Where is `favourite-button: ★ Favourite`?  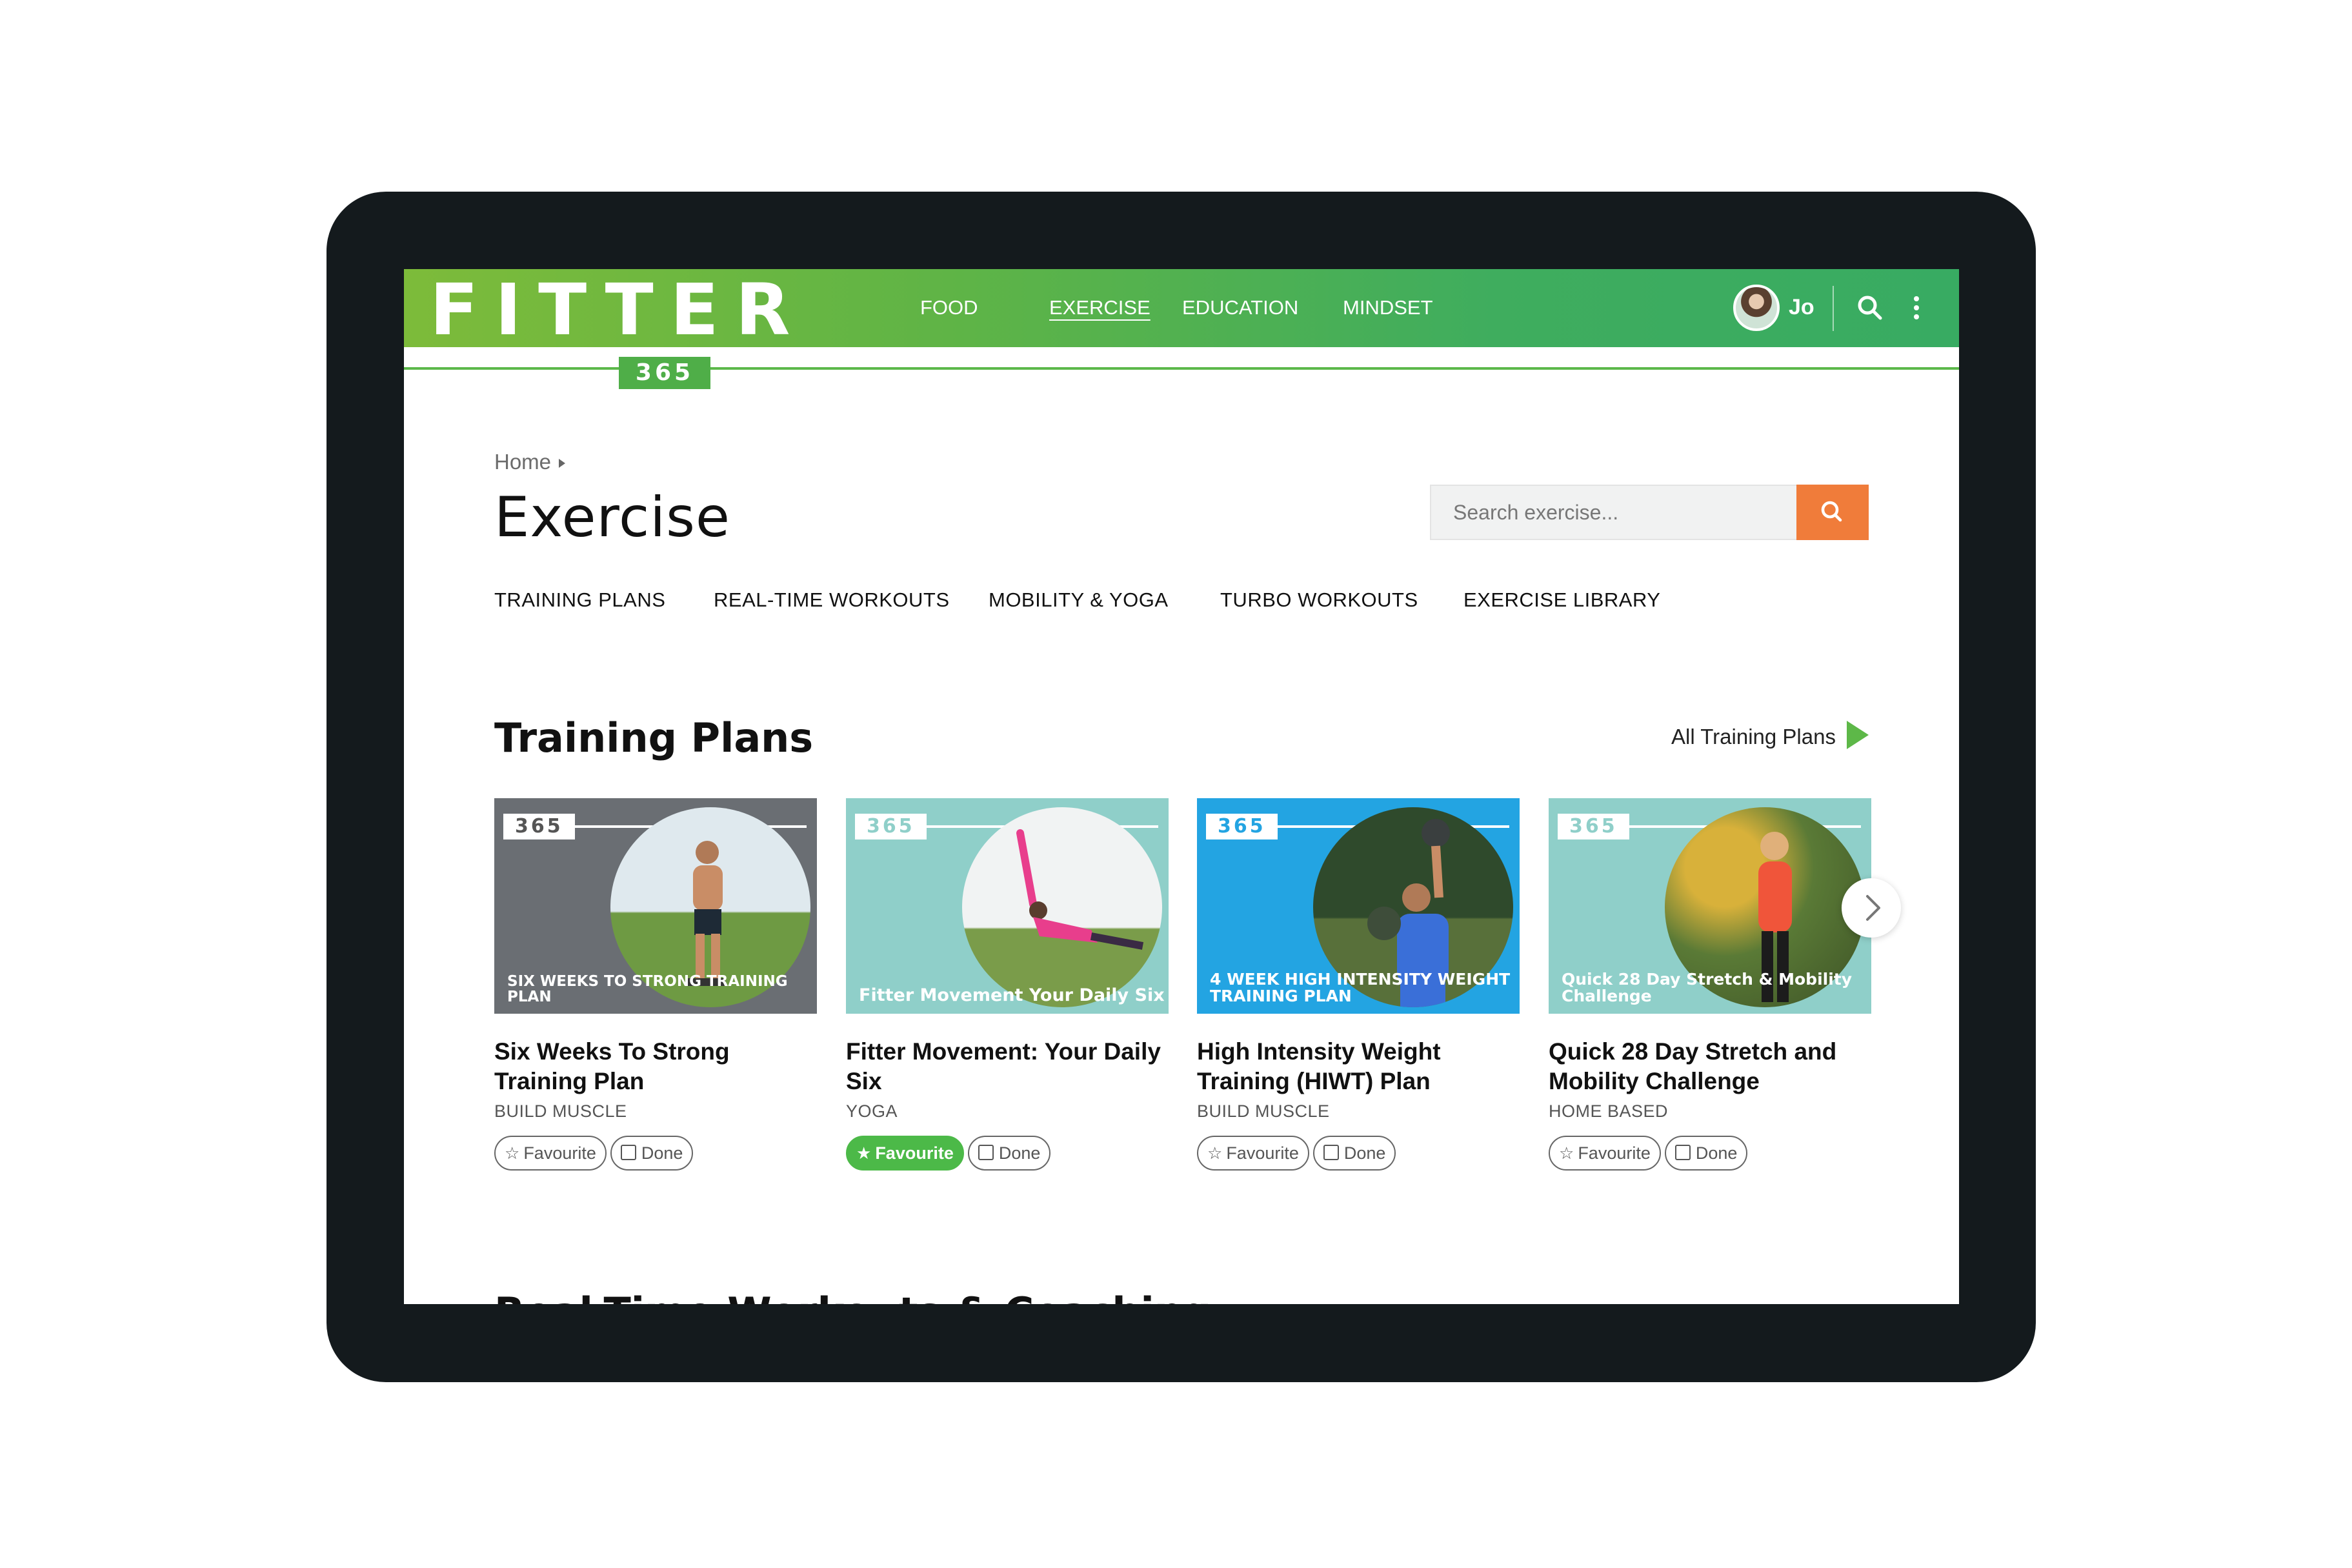 favourite-button: ★ Favourite is located at coordinates (905, 1153).